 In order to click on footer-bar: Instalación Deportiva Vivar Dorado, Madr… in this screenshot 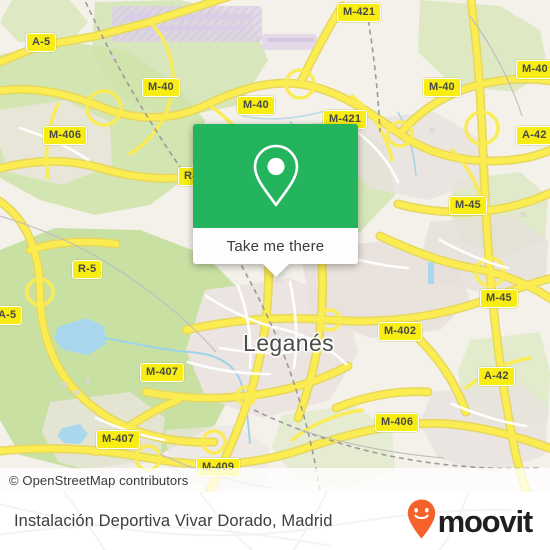, I will do `click(275, 521)`.